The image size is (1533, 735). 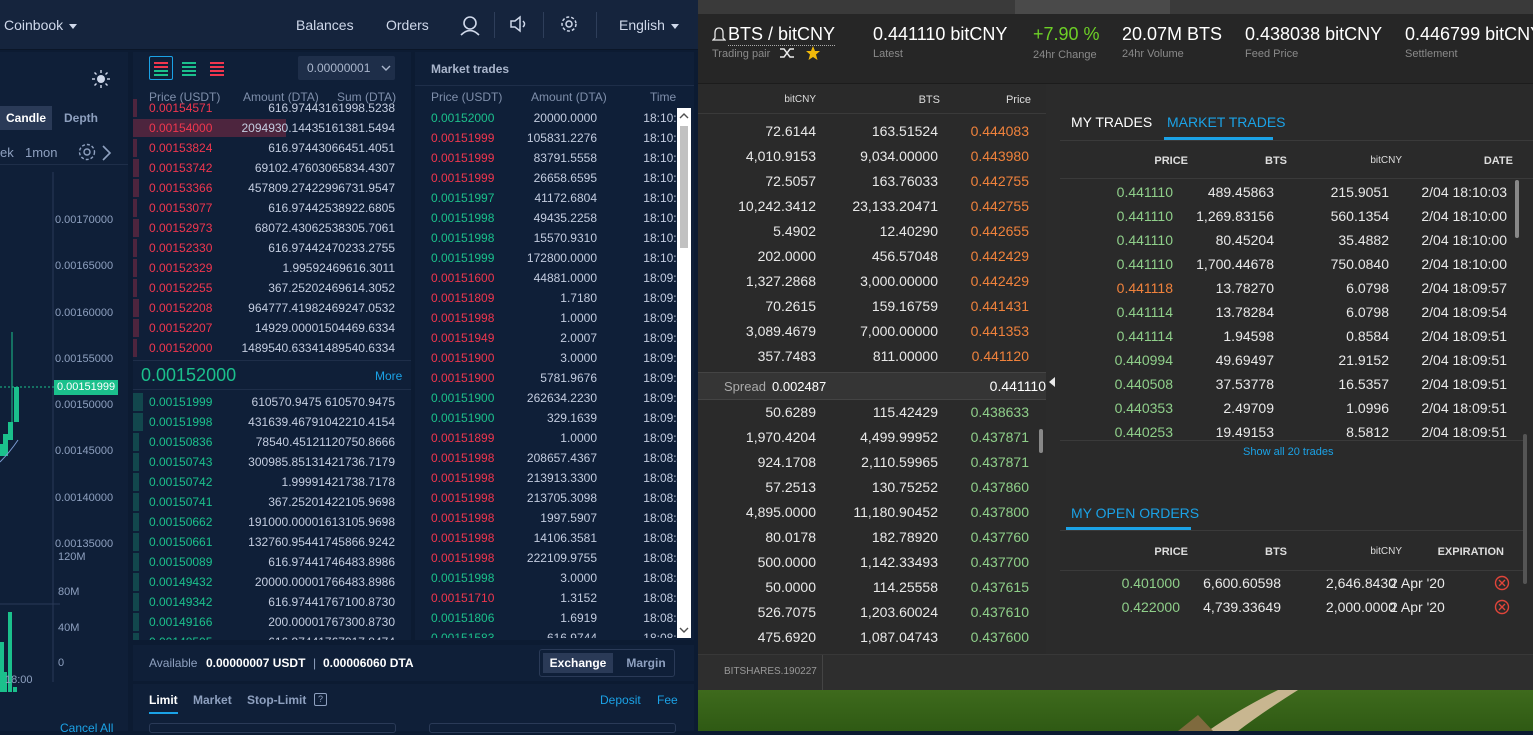 I want to click on tab-limit: Limit, so click(x=163, y=700).